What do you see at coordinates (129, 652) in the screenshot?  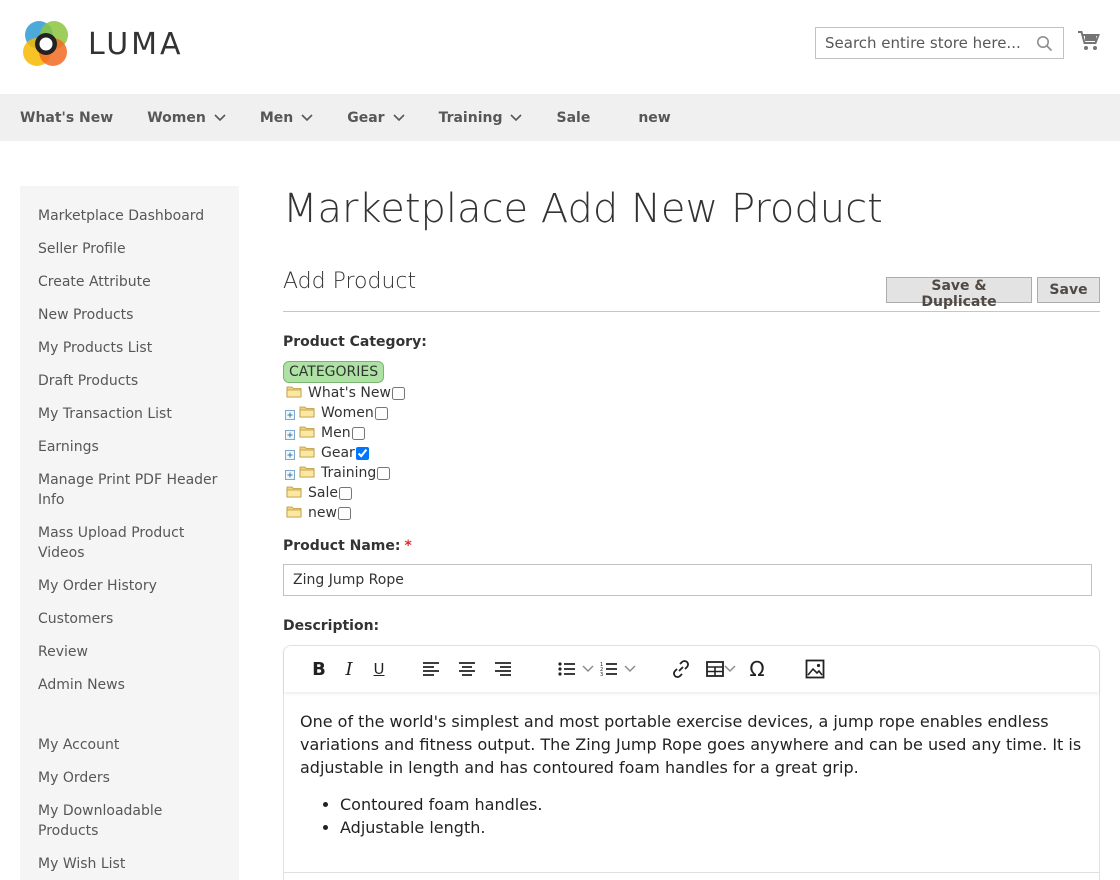 I see `sidebar-item-review: Review` at bounding box center [129, 652].